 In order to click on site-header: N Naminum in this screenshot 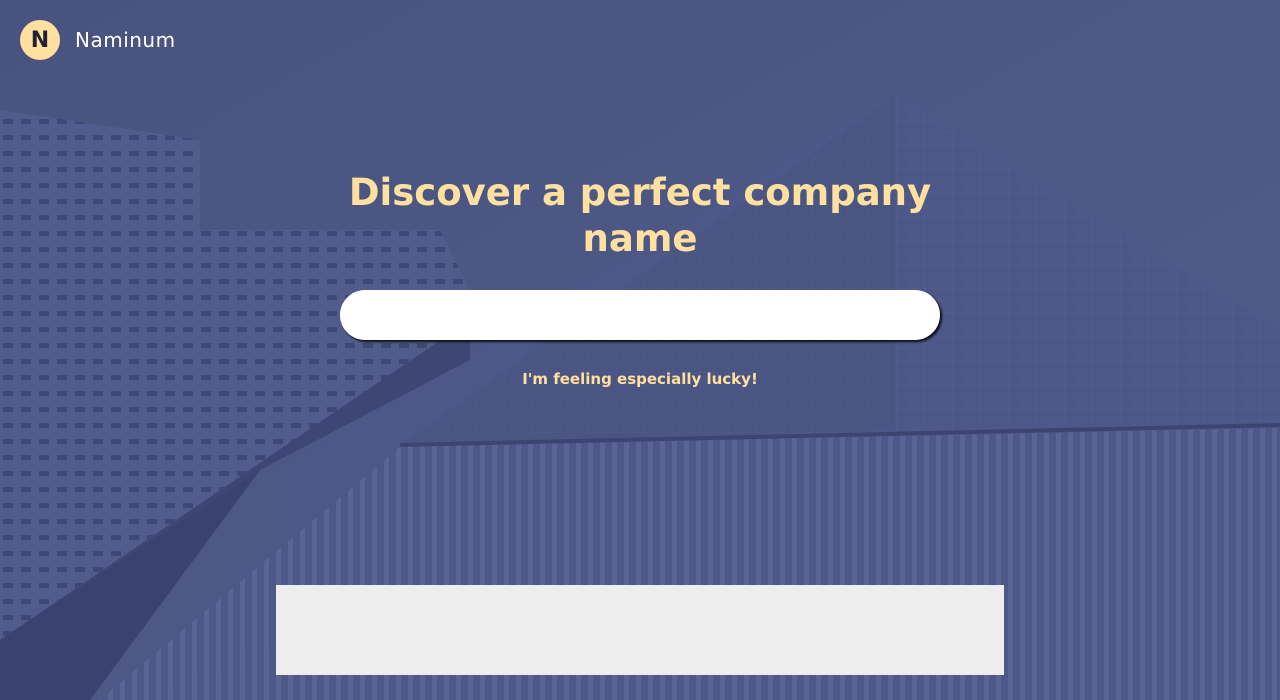, I will do `click(98, 40)`.